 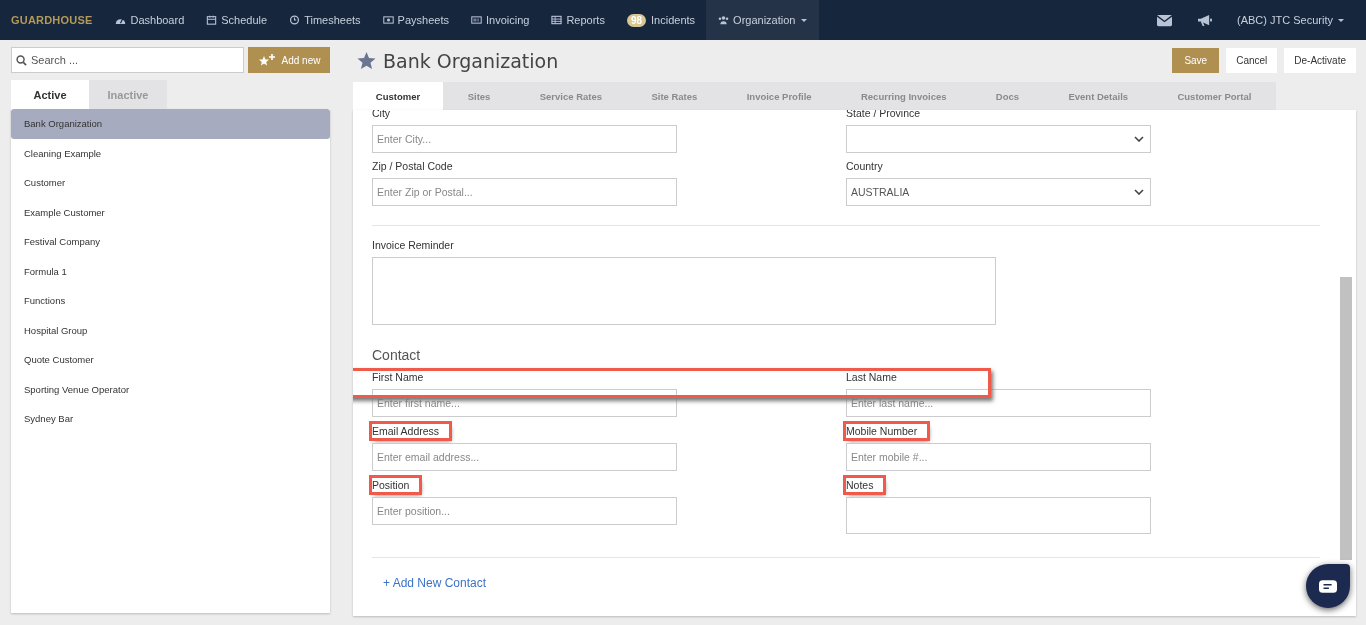 What do you see at coordinates (21, 60) in the screenshot?
I see `search-icon` at bounding box center [21, 60].